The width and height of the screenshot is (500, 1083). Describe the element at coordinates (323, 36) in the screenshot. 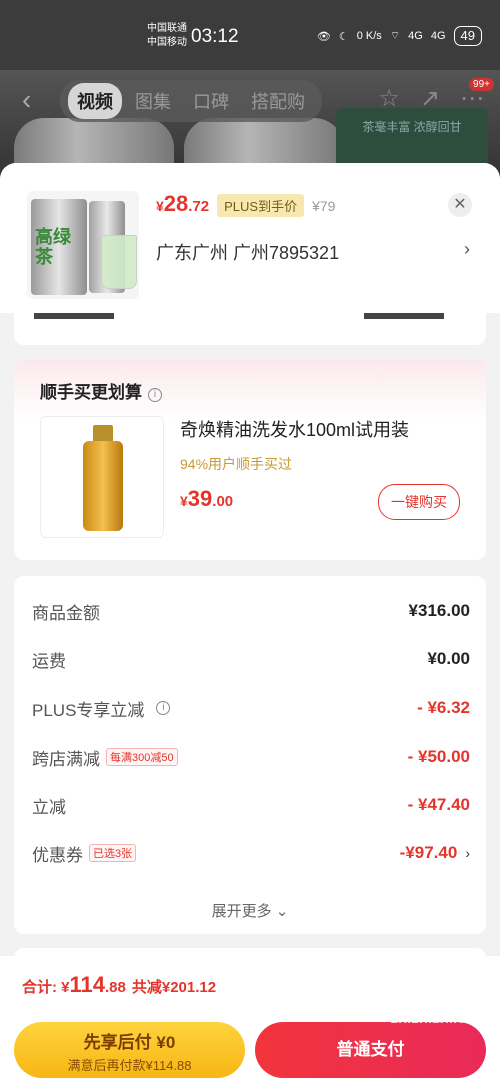

I see `eye-icon: 👁` at that location.